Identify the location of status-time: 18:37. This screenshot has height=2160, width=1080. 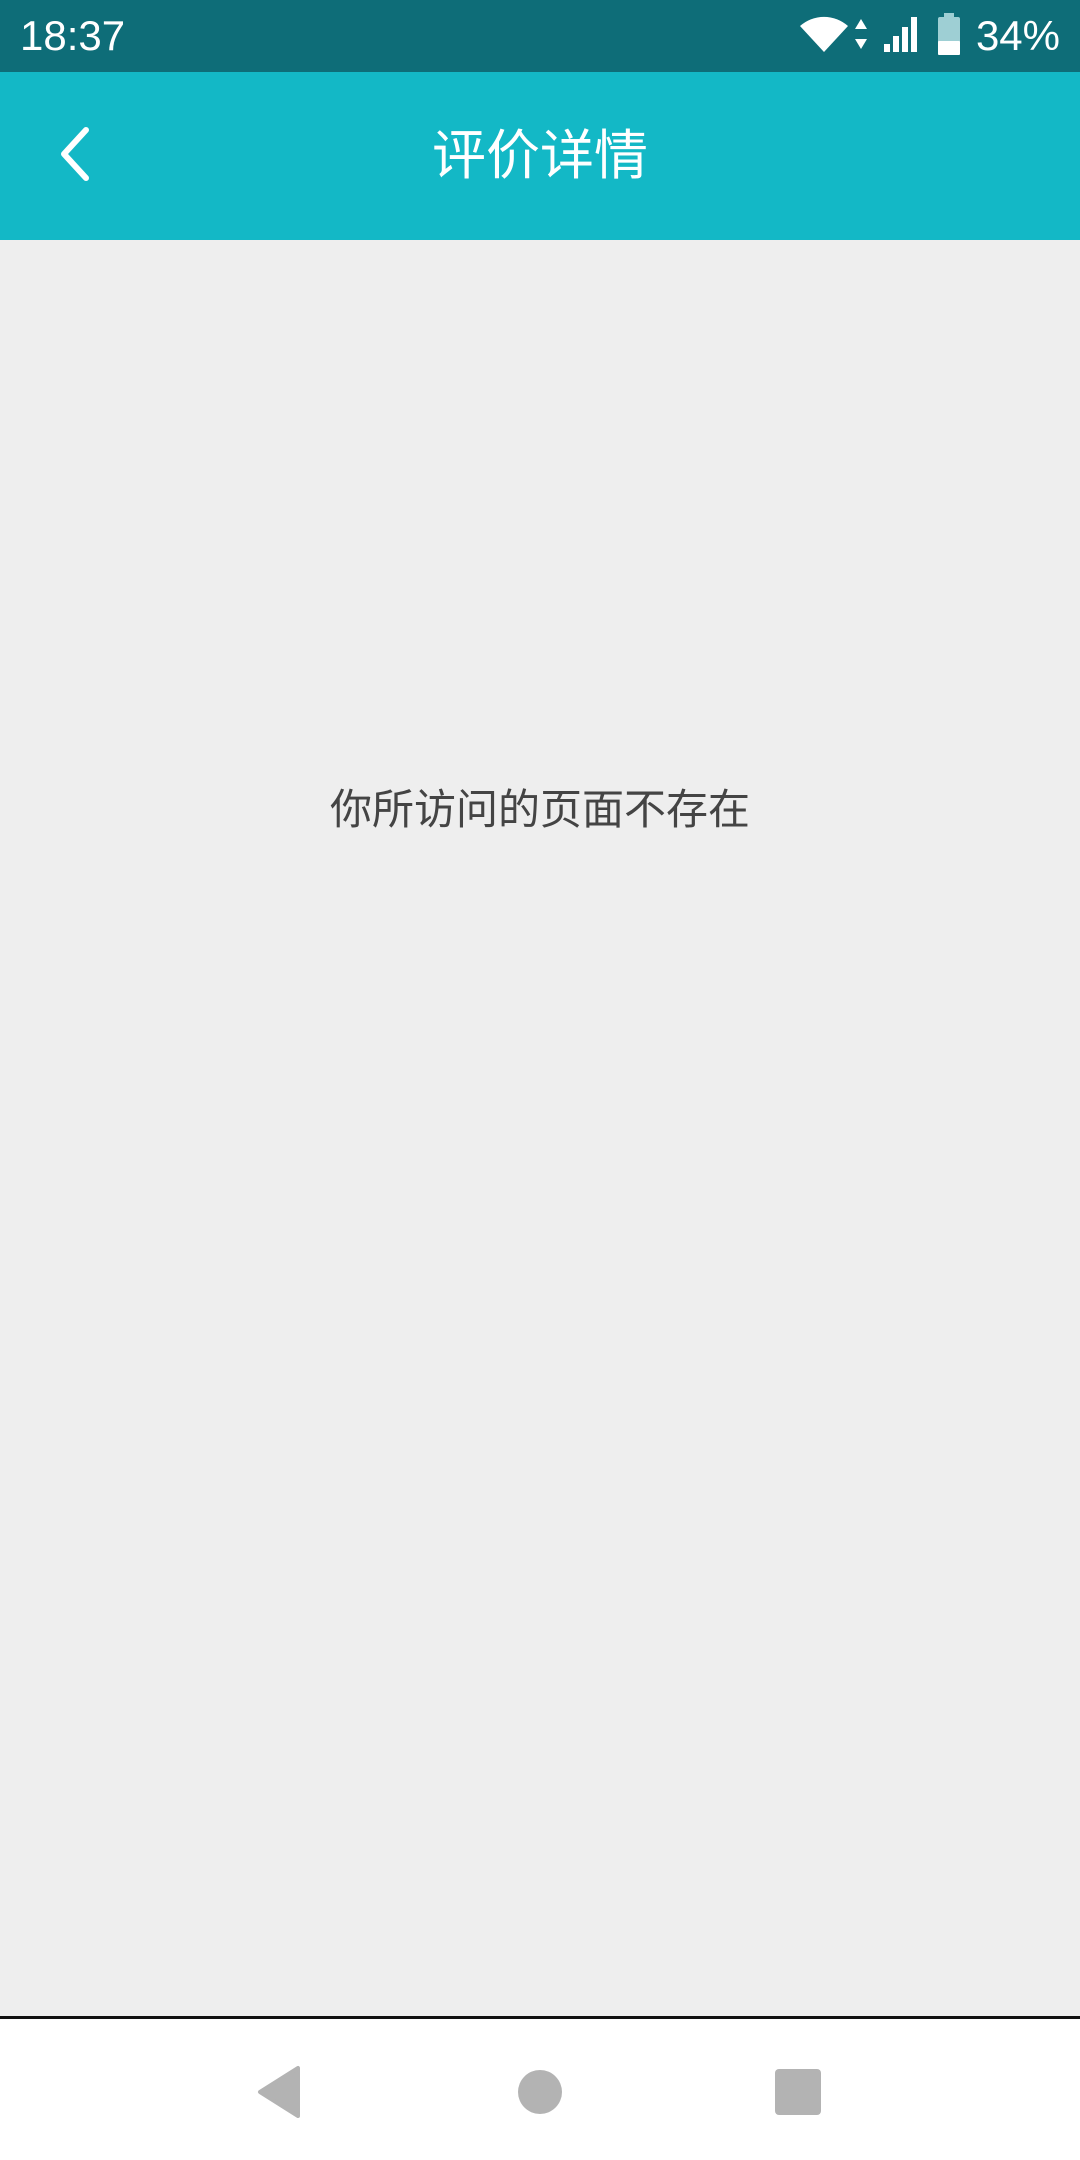
(73, 35).